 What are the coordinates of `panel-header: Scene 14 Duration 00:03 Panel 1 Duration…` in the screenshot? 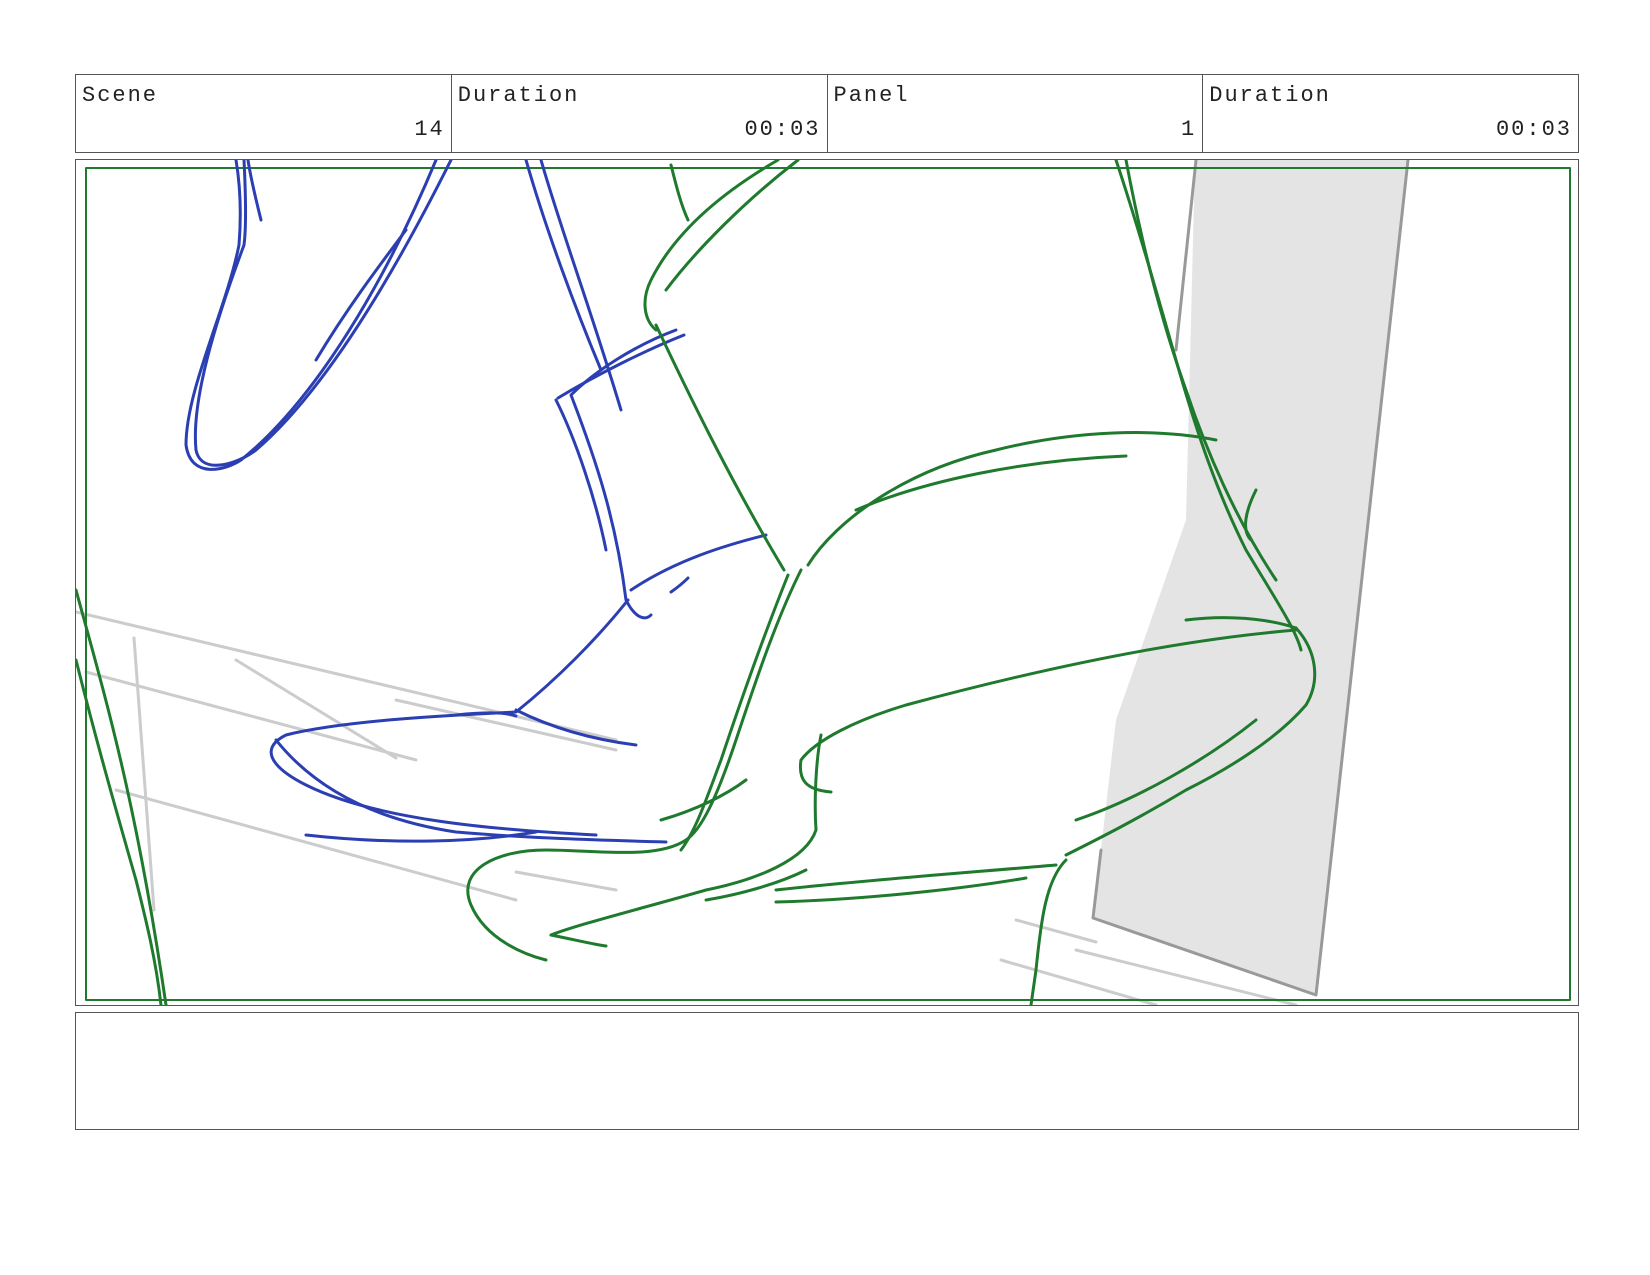 It's located at (827, 113).